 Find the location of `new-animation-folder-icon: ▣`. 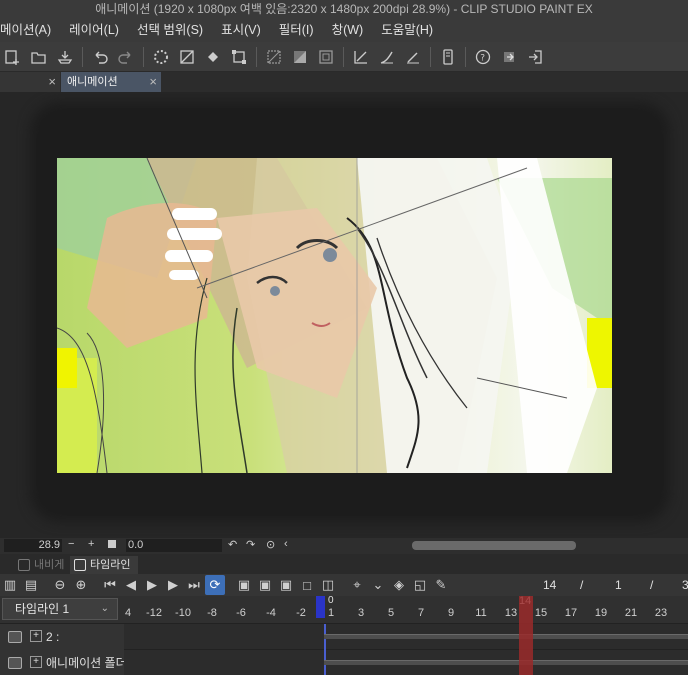

new-animation-folder-icon: ▣ is located at coordinates (244, 585).